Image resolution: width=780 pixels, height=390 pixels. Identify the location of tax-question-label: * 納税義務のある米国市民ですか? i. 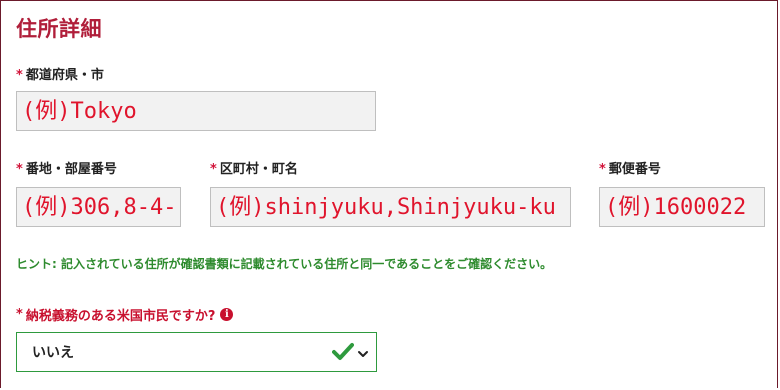
(125, 314).